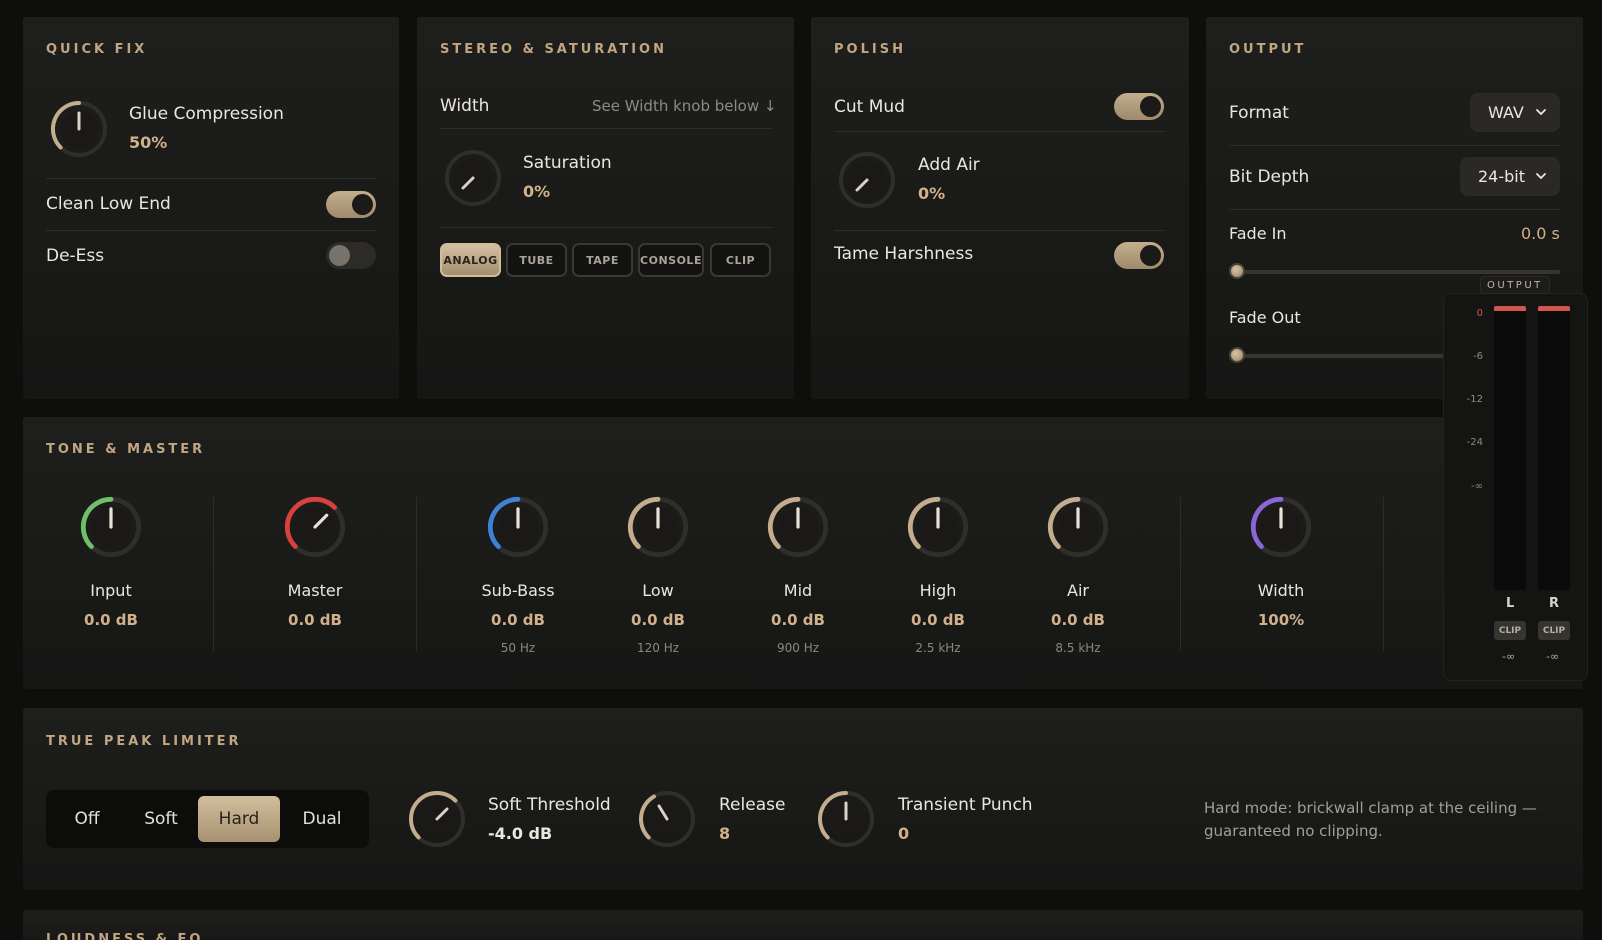 This screenshot has height=940, width=1602. Describe the element at coordinates (932, 193) in the screenshot. I see `add-air-value: 0%` at that location.